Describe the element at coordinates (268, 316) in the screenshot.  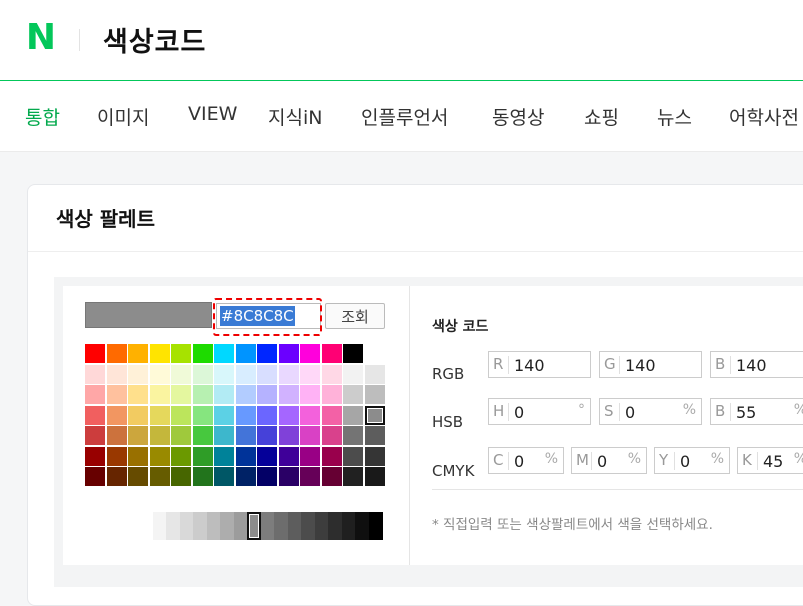
I see `hex-input: #8C8C8C` at that location.